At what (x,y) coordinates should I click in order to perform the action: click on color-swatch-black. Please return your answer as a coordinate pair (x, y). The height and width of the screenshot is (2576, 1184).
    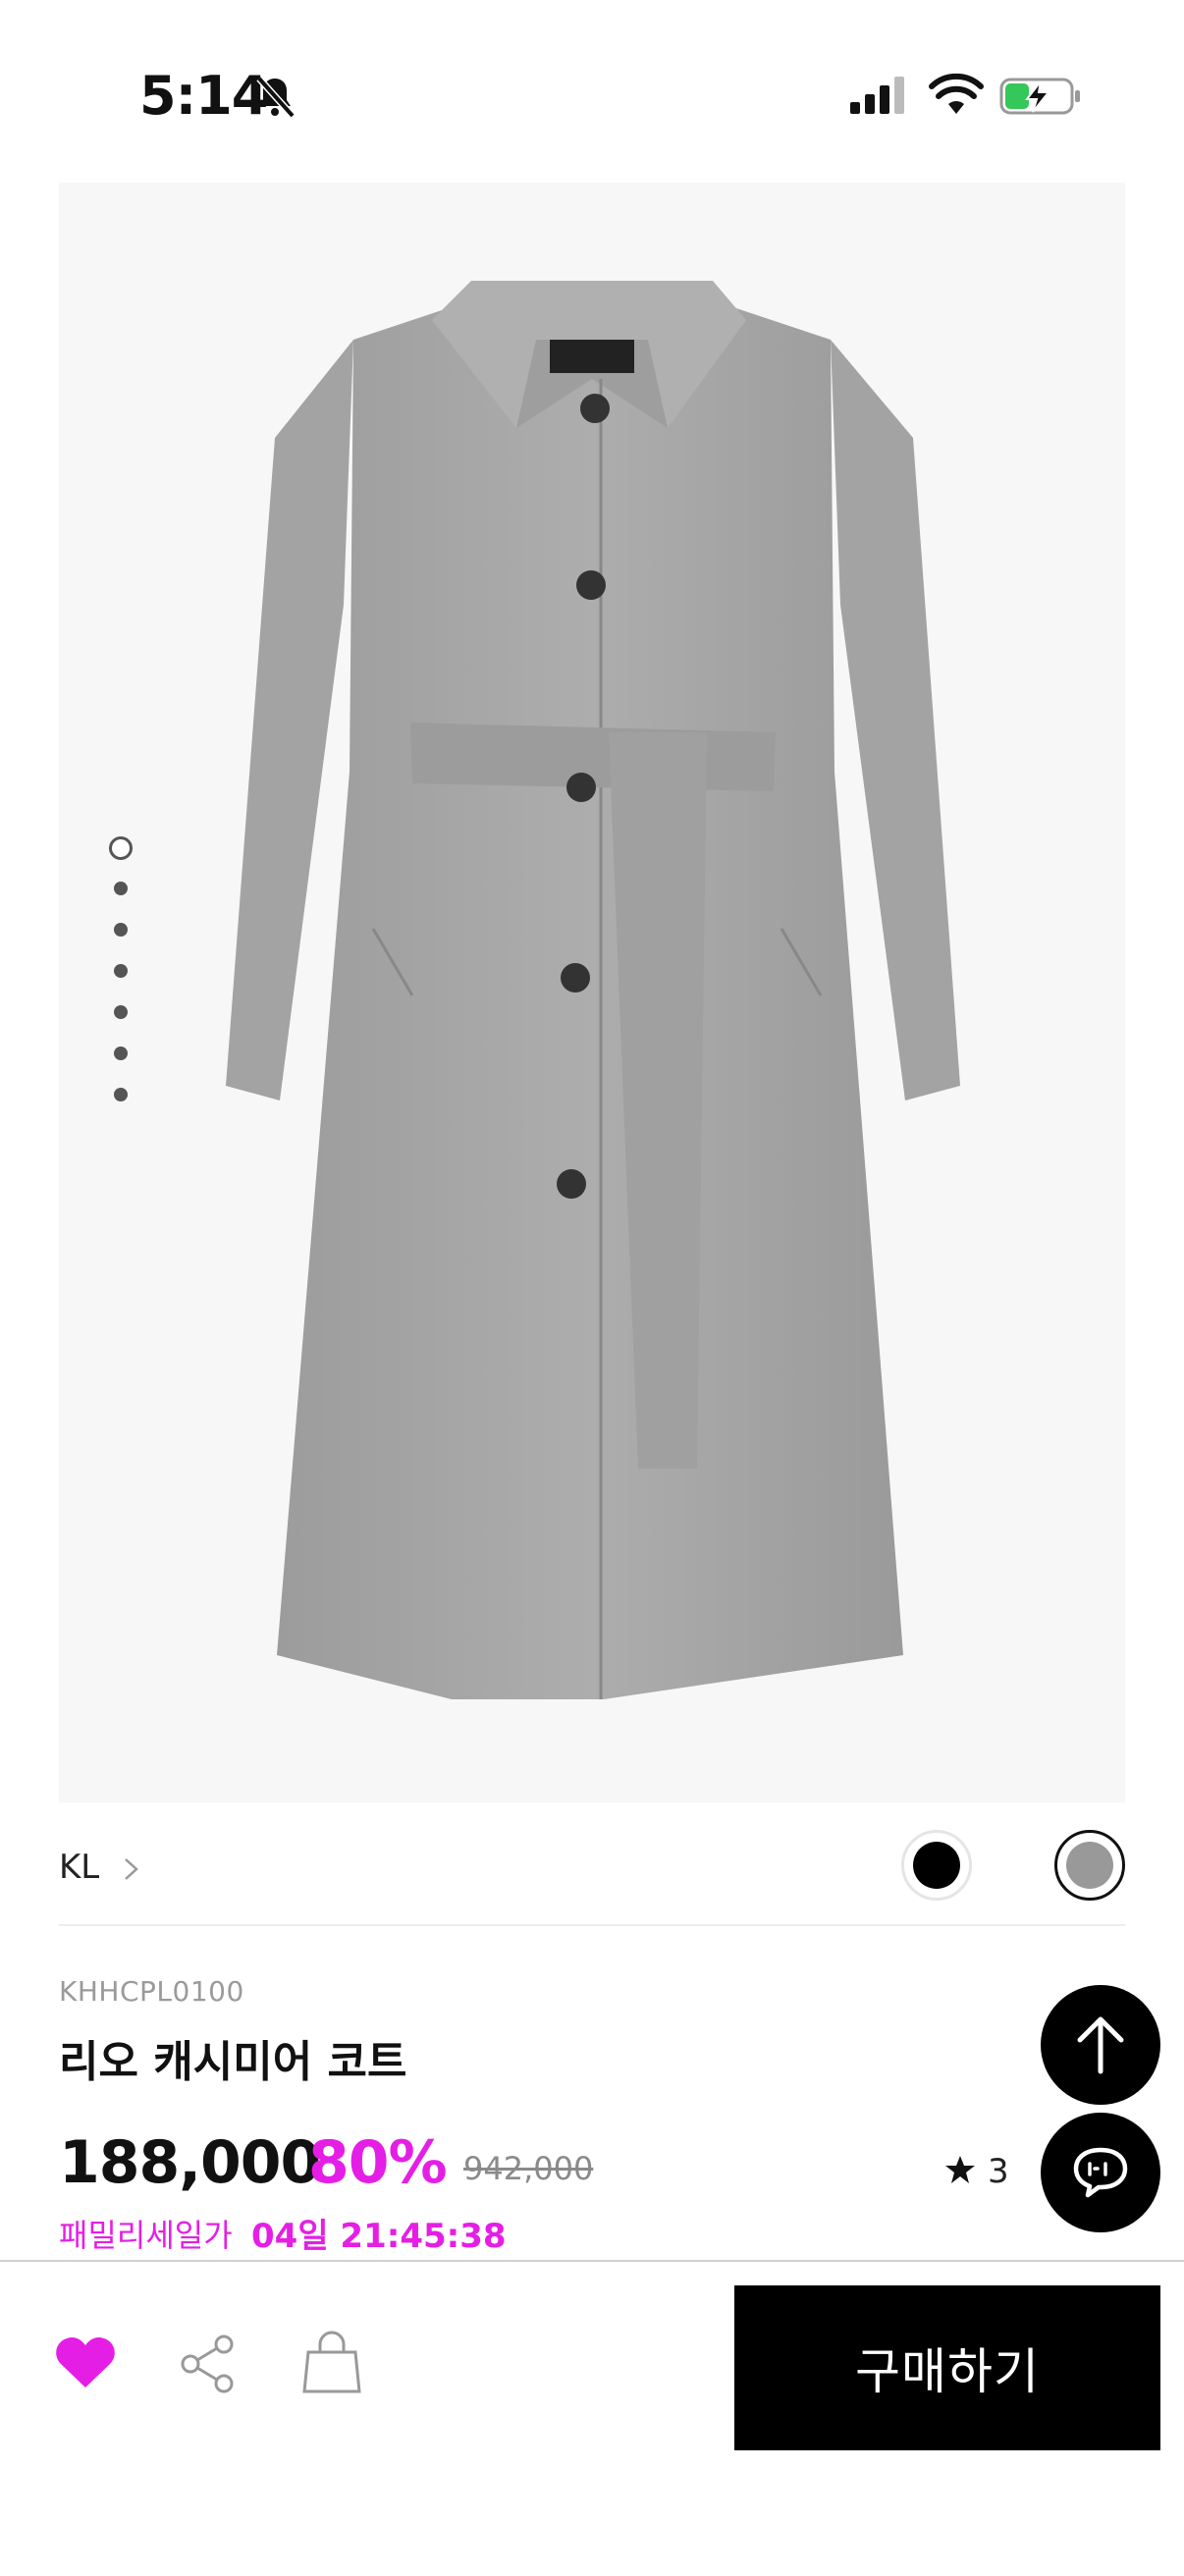
    Looking at the image, I should click on (936, 1865).